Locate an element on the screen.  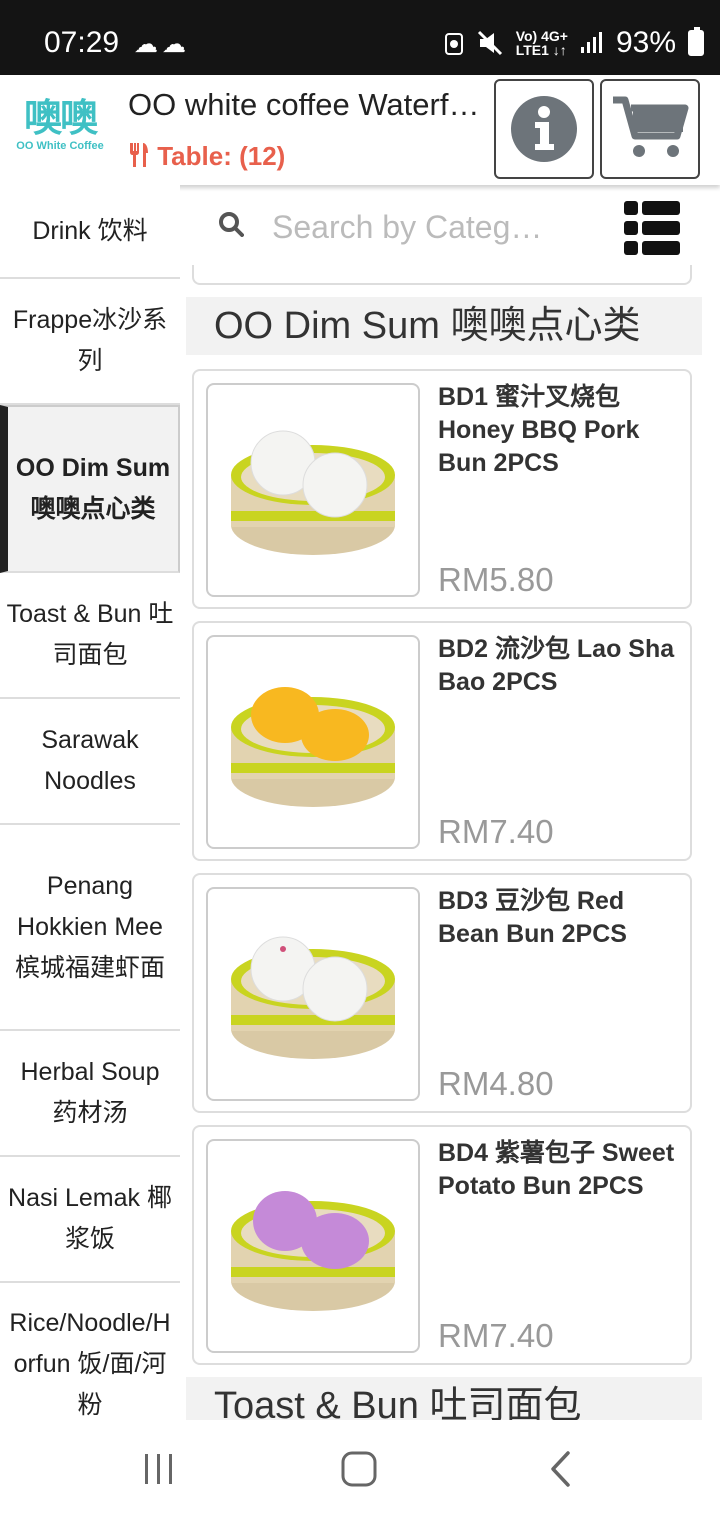
search-icon is located at coordinates (231, 224).